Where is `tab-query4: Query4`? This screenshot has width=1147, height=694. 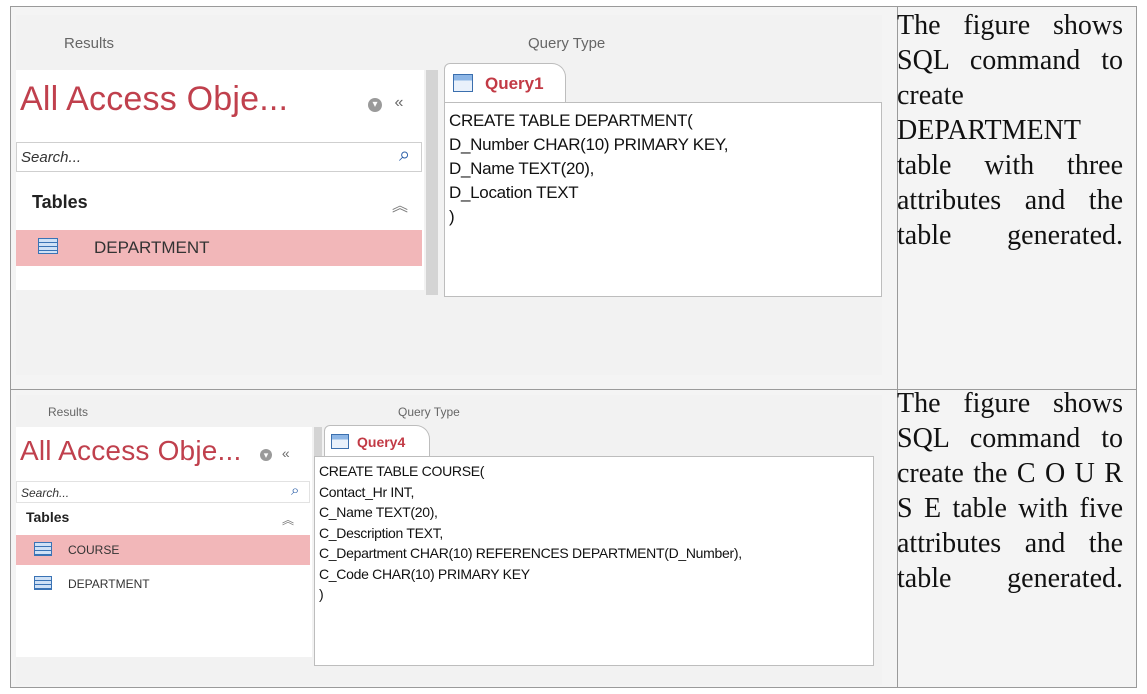 tab-query4: Query4 is located at coordinates (377, 441).